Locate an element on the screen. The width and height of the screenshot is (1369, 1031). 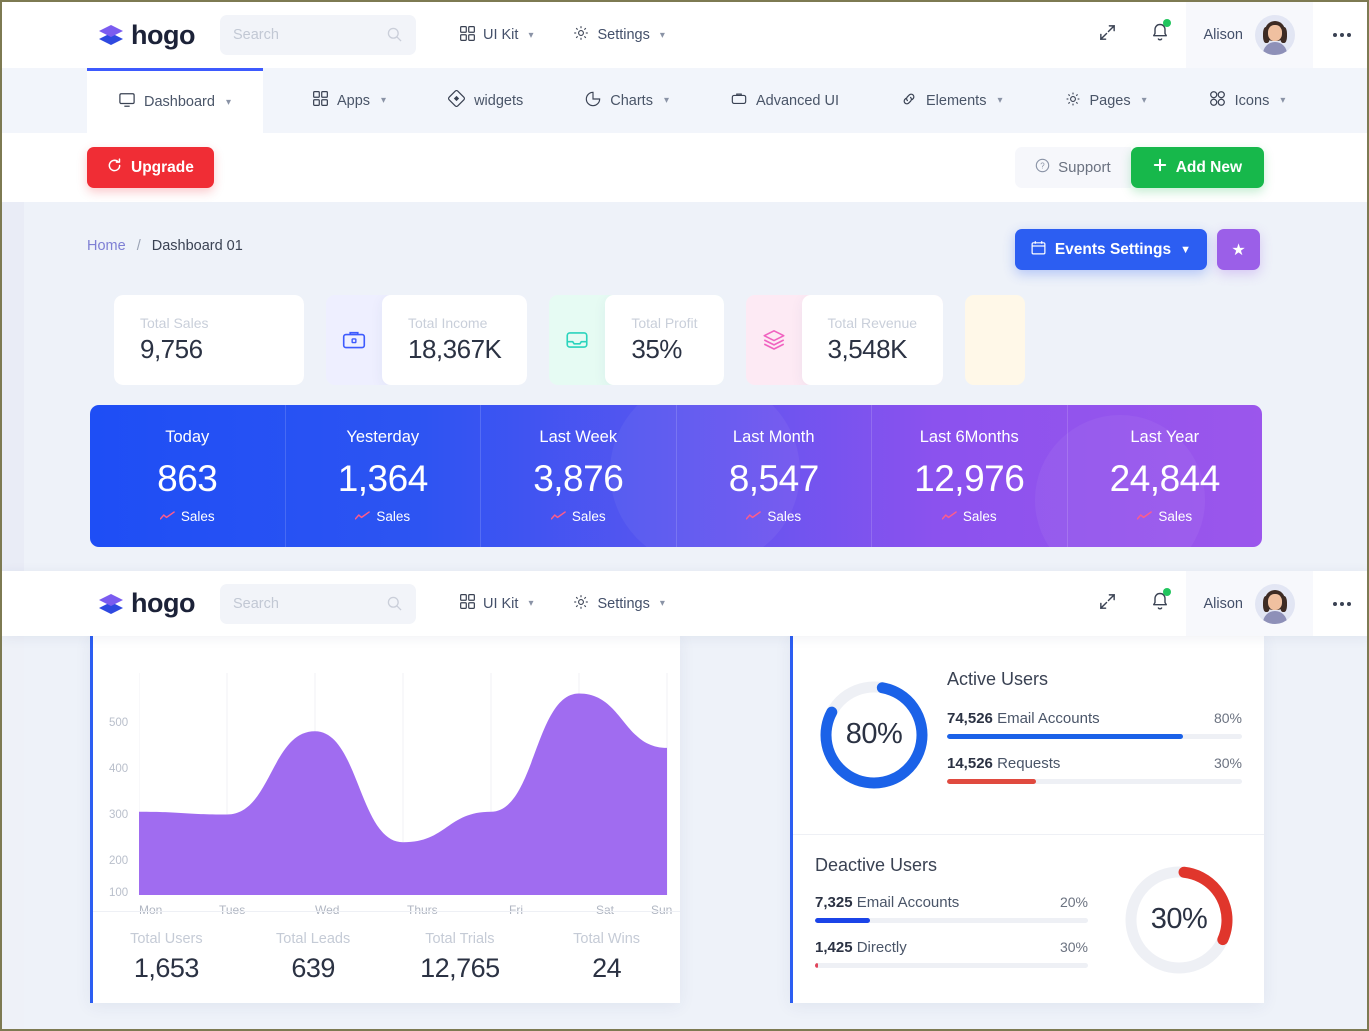
total-value: 12,765 is located at coordinates (460, 968).